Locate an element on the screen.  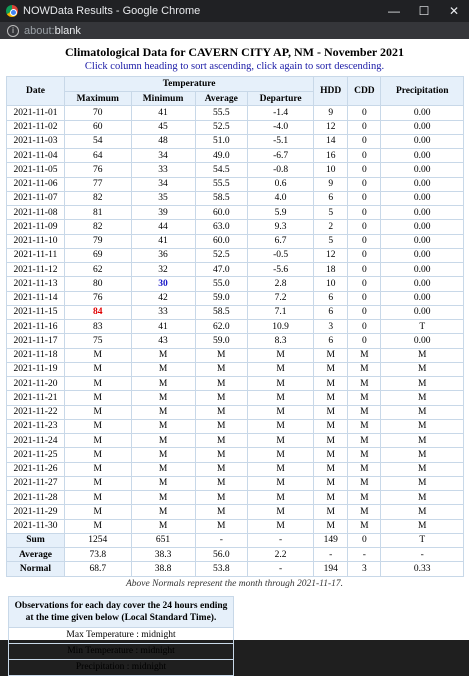
header-minimum: Minimum is located at coordinates (163, 98).